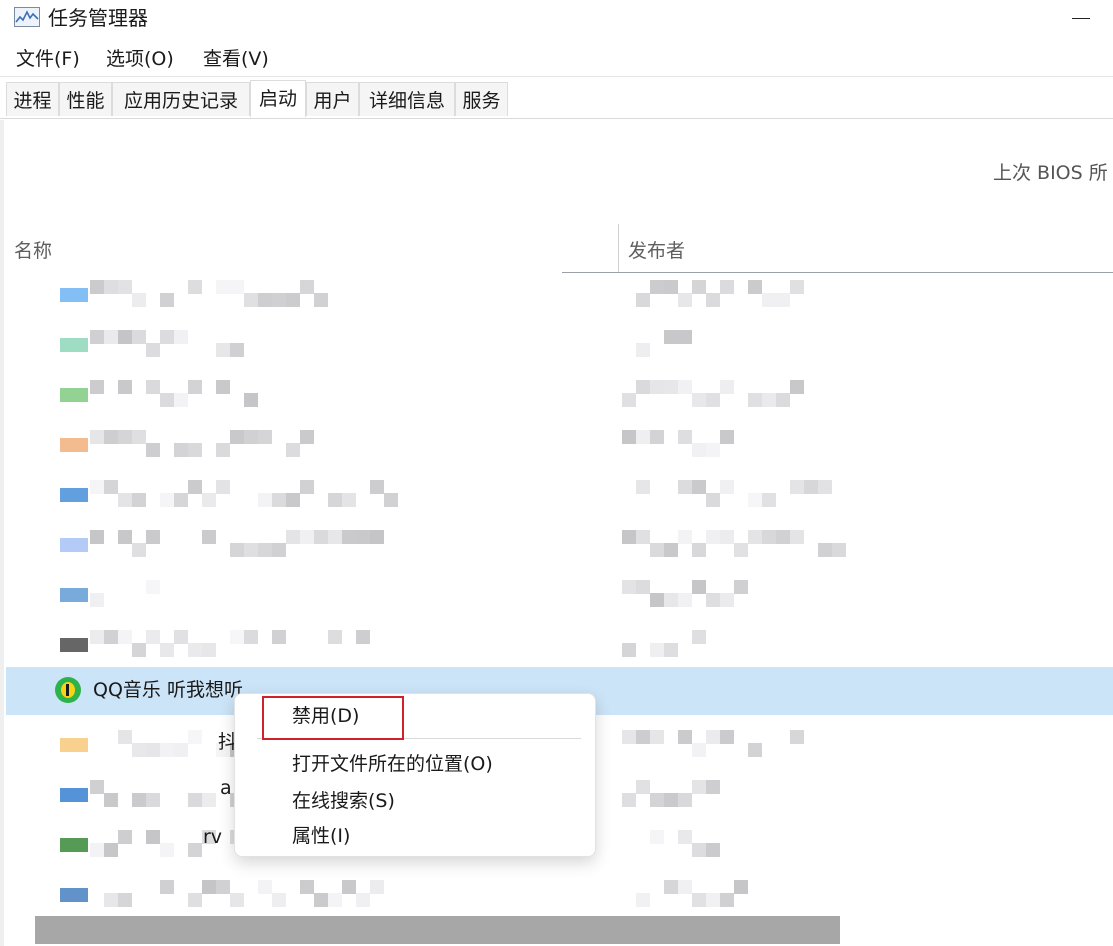 Image resolution: width=1113 pixels, height=946 pixels. I want to click on horizontal-scrollbar, so click(437, 930).